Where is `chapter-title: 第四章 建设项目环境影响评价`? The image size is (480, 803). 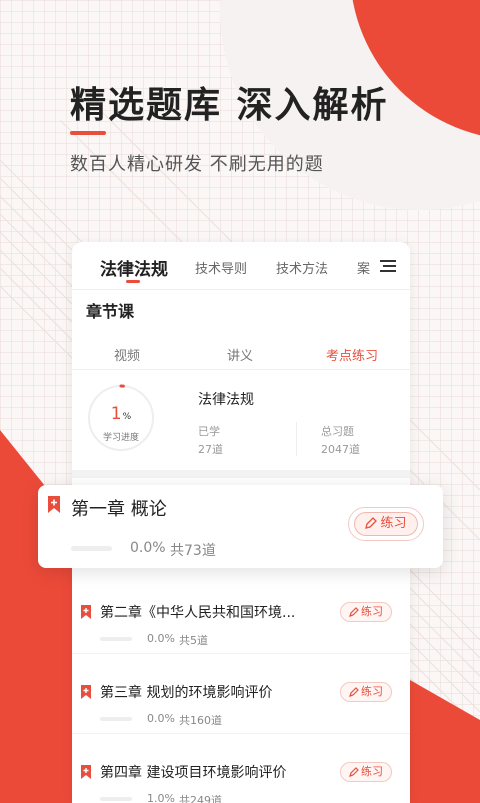
chapter-title: 第四章 建设项目环境影响评价 is located at coordinates (193, 773).